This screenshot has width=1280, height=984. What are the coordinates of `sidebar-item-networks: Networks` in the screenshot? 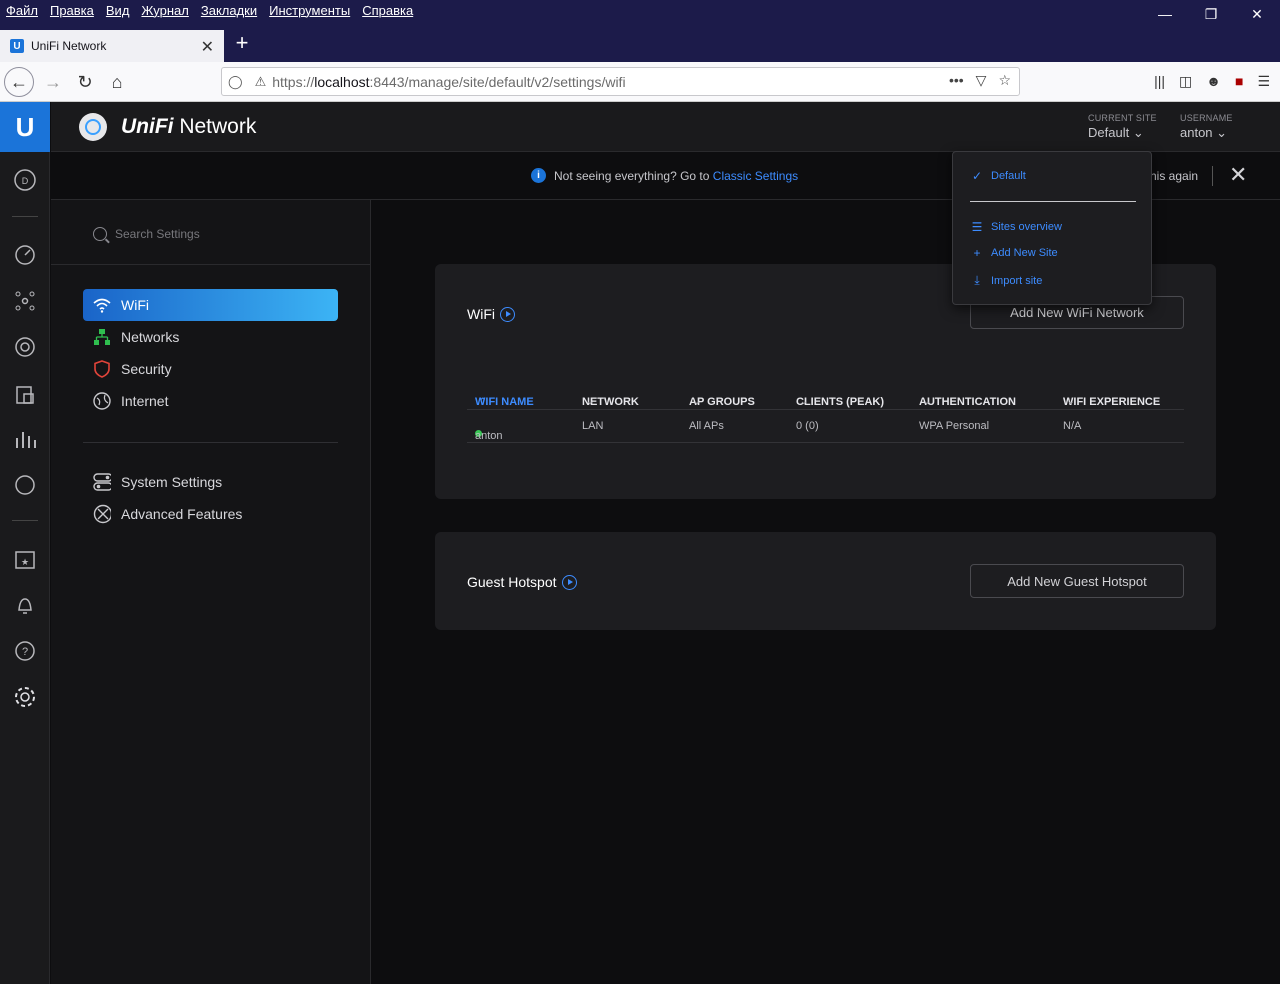 It's located at (210, 337).